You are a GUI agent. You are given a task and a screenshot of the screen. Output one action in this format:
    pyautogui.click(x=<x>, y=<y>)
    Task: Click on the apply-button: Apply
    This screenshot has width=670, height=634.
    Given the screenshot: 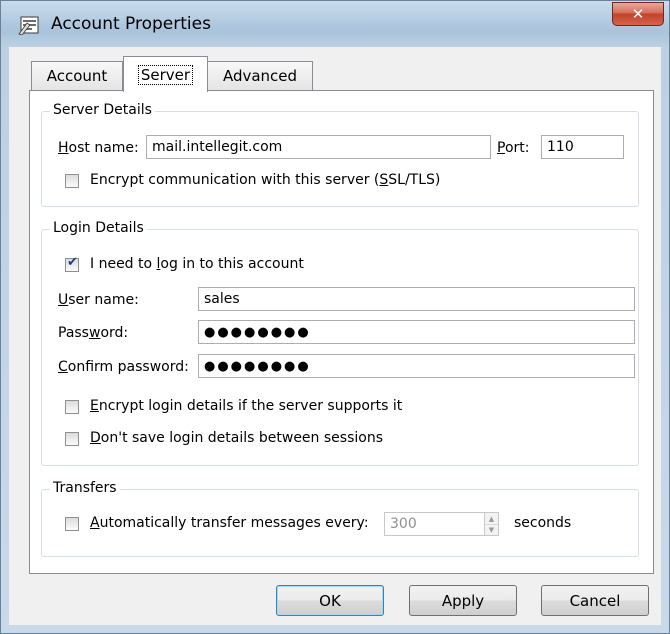 What is the action you would take?
    pyautogui.click(x=463, y=600)
    